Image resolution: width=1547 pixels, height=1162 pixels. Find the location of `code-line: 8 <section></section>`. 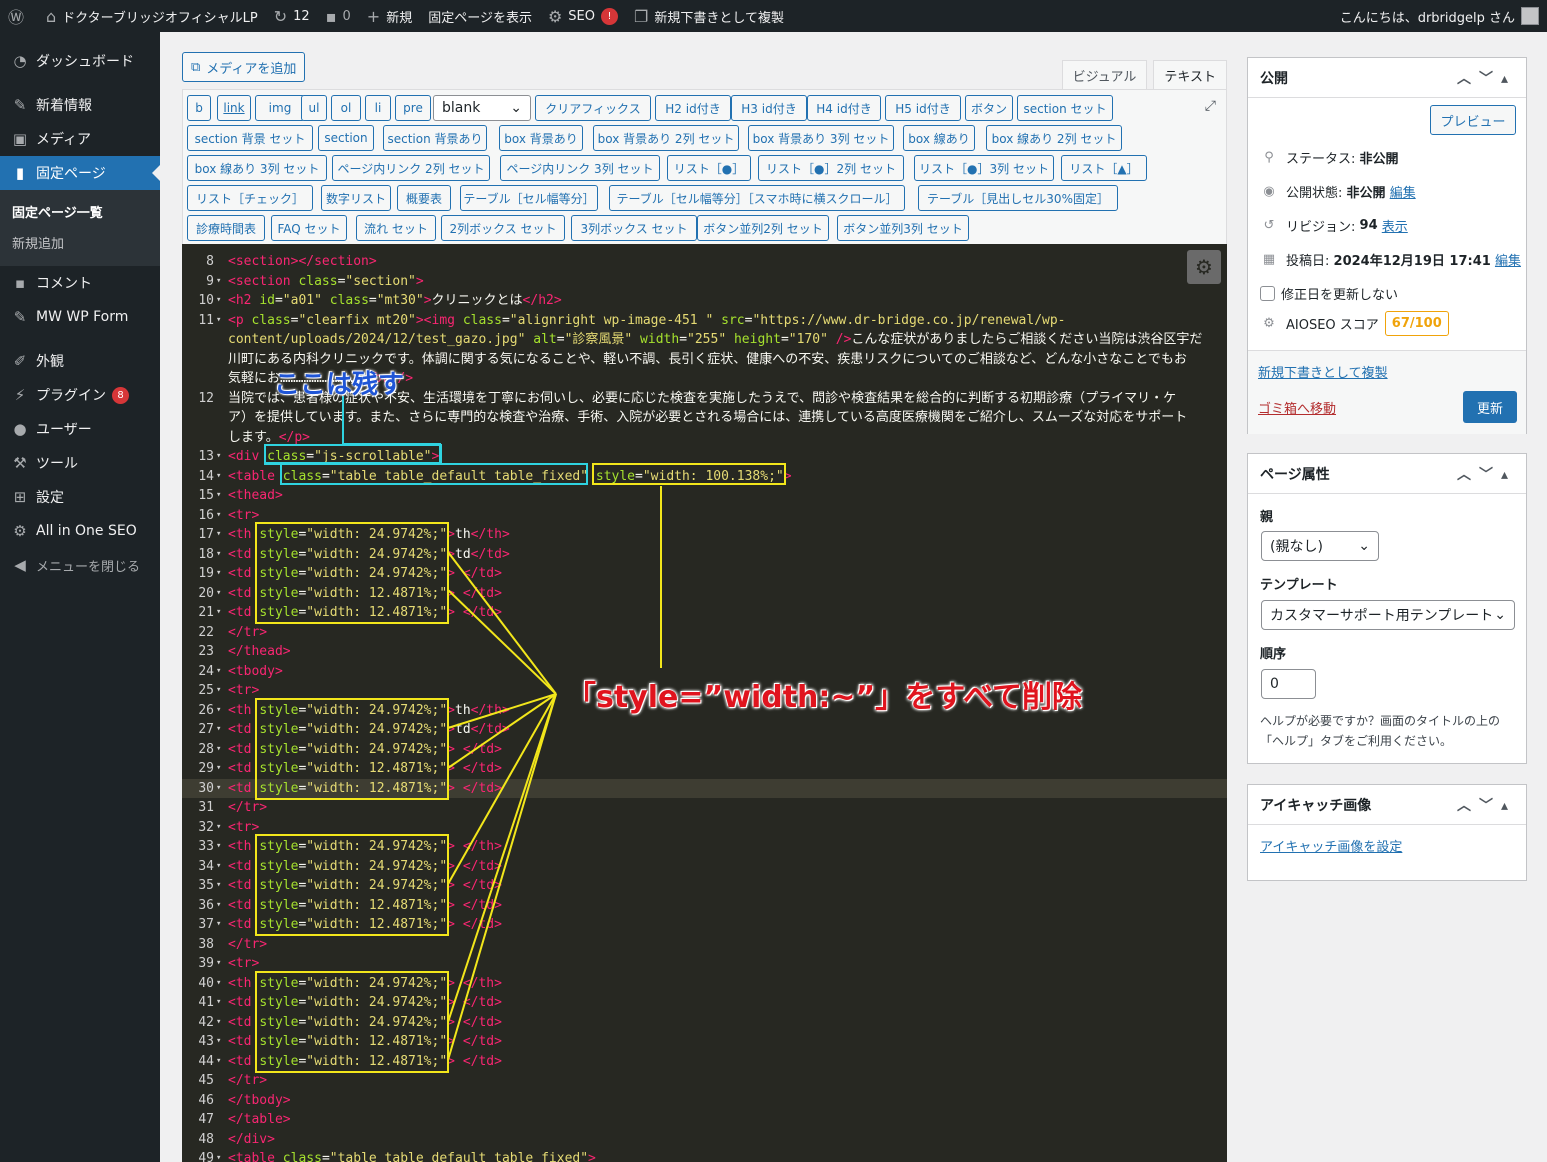

code-line: 8 <section></section> is located at coordinates (704, 262).